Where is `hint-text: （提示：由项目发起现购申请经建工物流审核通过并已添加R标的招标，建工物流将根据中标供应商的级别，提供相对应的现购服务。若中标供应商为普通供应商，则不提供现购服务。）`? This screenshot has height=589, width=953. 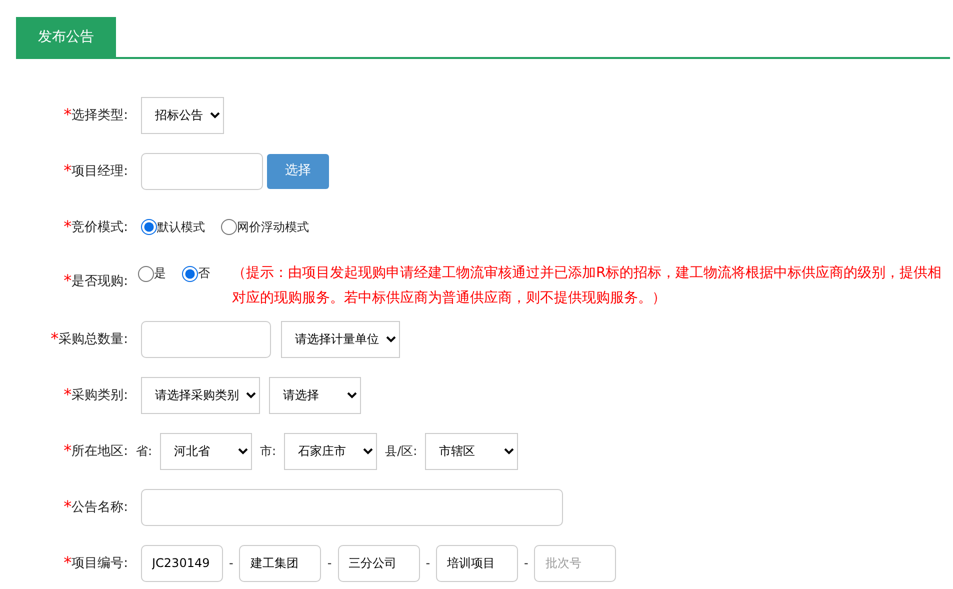 hint-text: （提示：由项目发起现购申请经建工物流审核通过并已添加R标的招标，建工物流将根据中标供应商的级别，提供相对应的现购服务。若中标供应商为普通供应商，则不提供现购服务。） is located at coordinates (587, 286).